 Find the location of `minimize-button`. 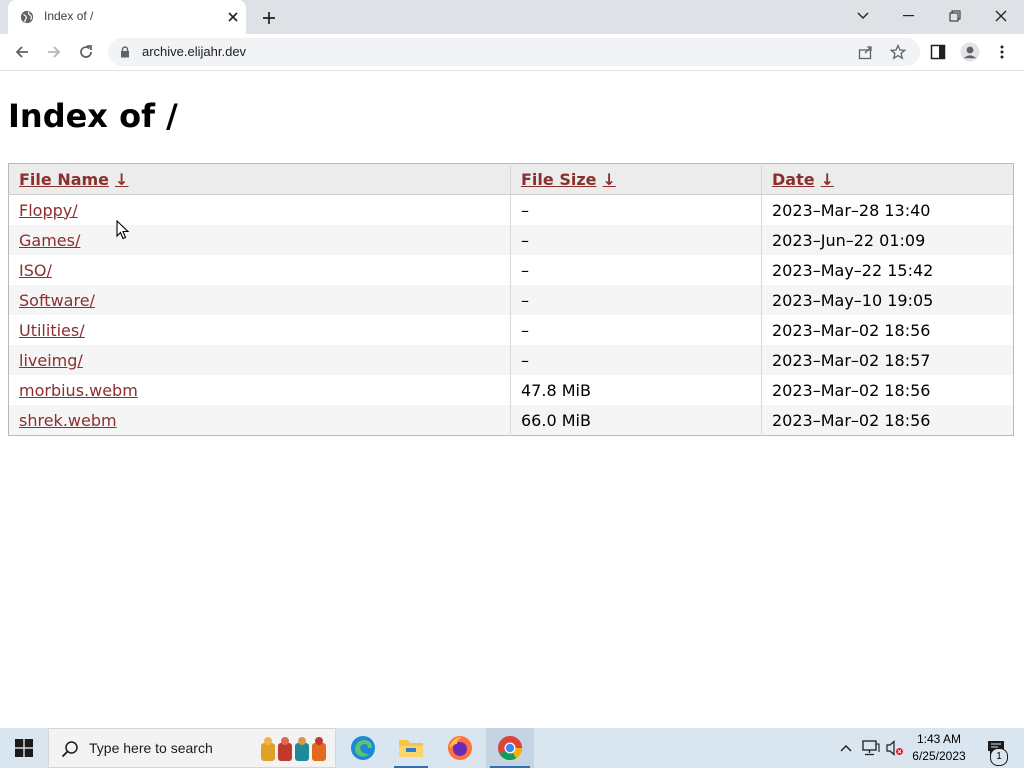

minimize-button is located at coordinates (909, 16).